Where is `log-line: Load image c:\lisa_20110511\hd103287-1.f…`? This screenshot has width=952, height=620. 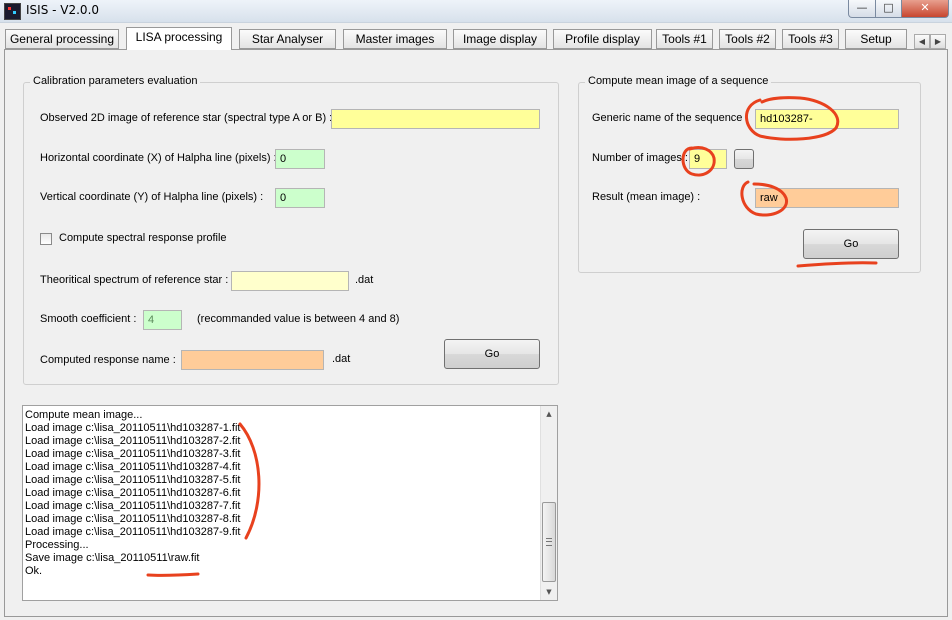
log-line: Load image c:\lisa_20110511\hd103287-1.f… is located at coordinates (133, 428).